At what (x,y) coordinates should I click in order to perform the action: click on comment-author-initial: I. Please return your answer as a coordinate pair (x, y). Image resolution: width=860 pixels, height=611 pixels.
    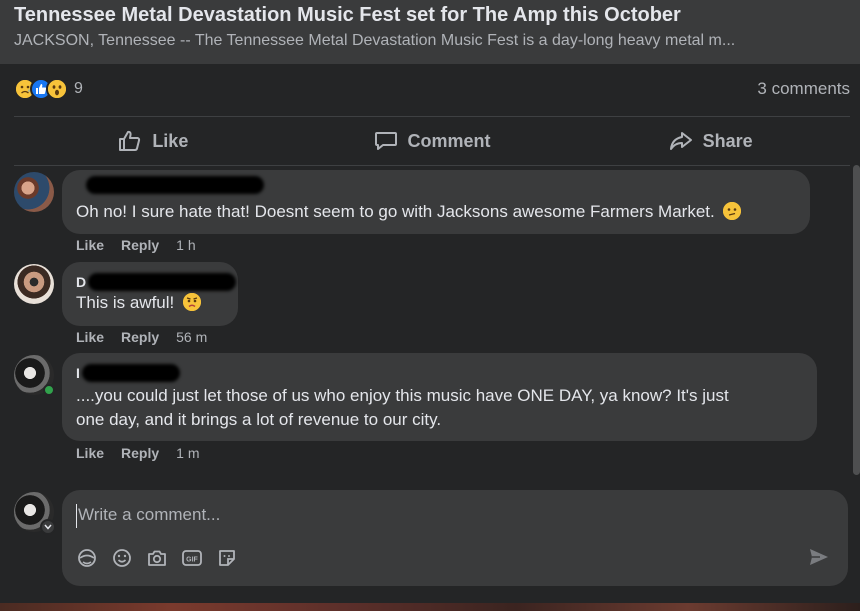
    Looking at the image, I should click on (78, 373).